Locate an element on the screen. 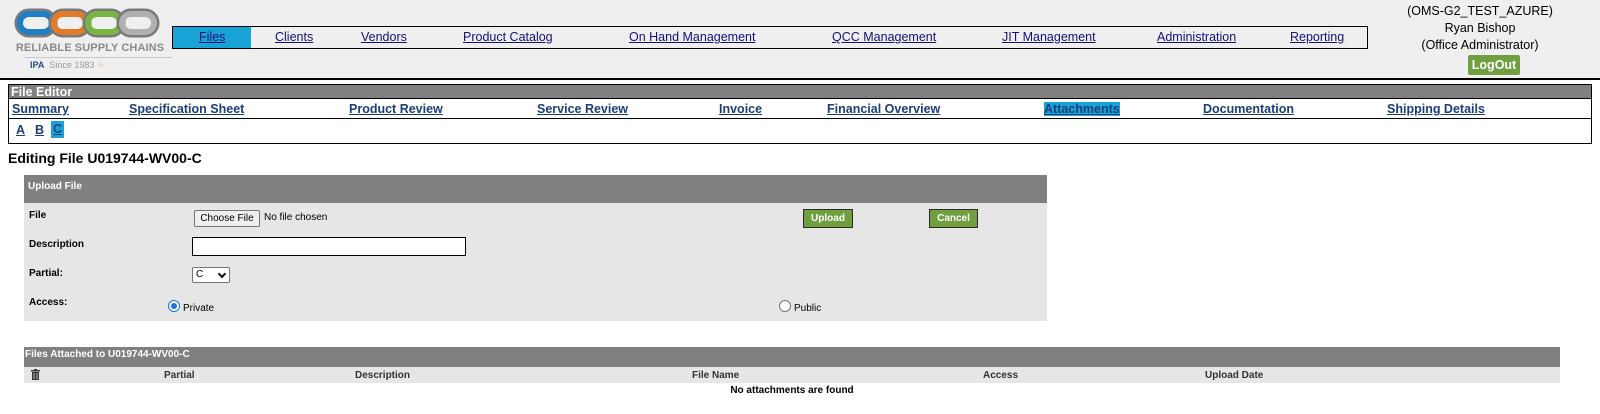  nav-qcc-management: QCC Management is located at coordinates (884, 37).